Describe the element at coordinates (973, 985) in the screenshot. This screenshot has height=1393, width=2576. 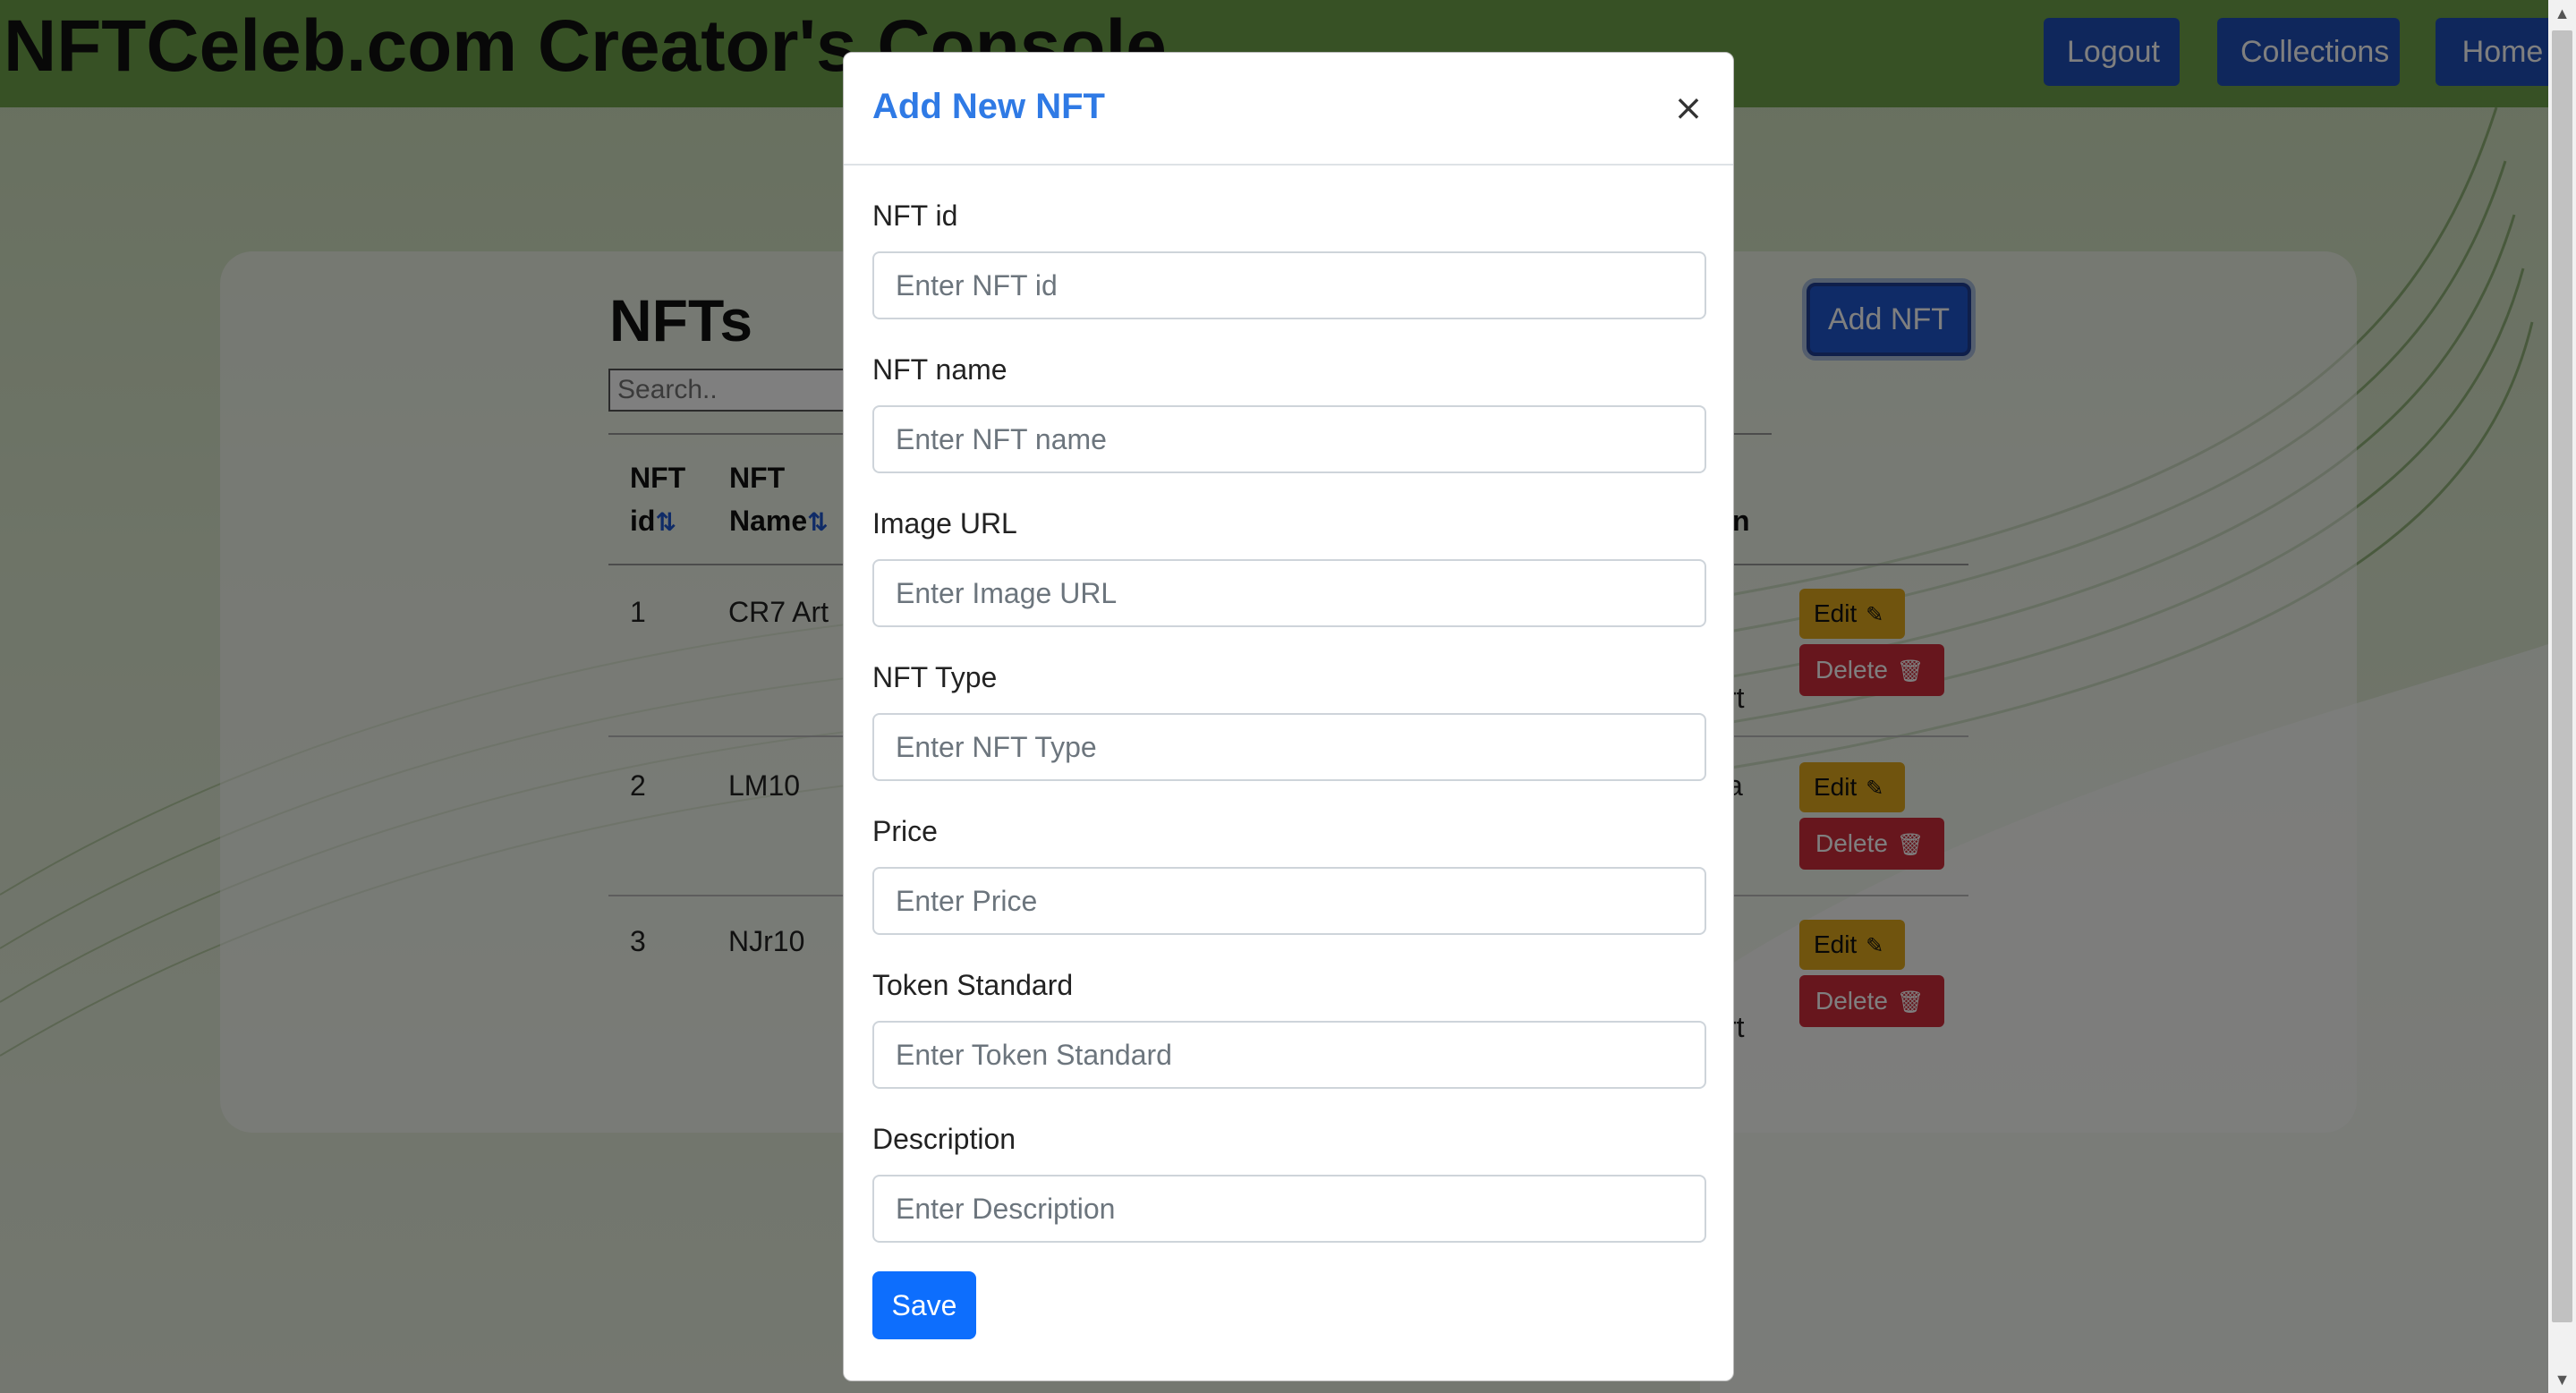
I see `token-standard-label: Token Standard` at that location.